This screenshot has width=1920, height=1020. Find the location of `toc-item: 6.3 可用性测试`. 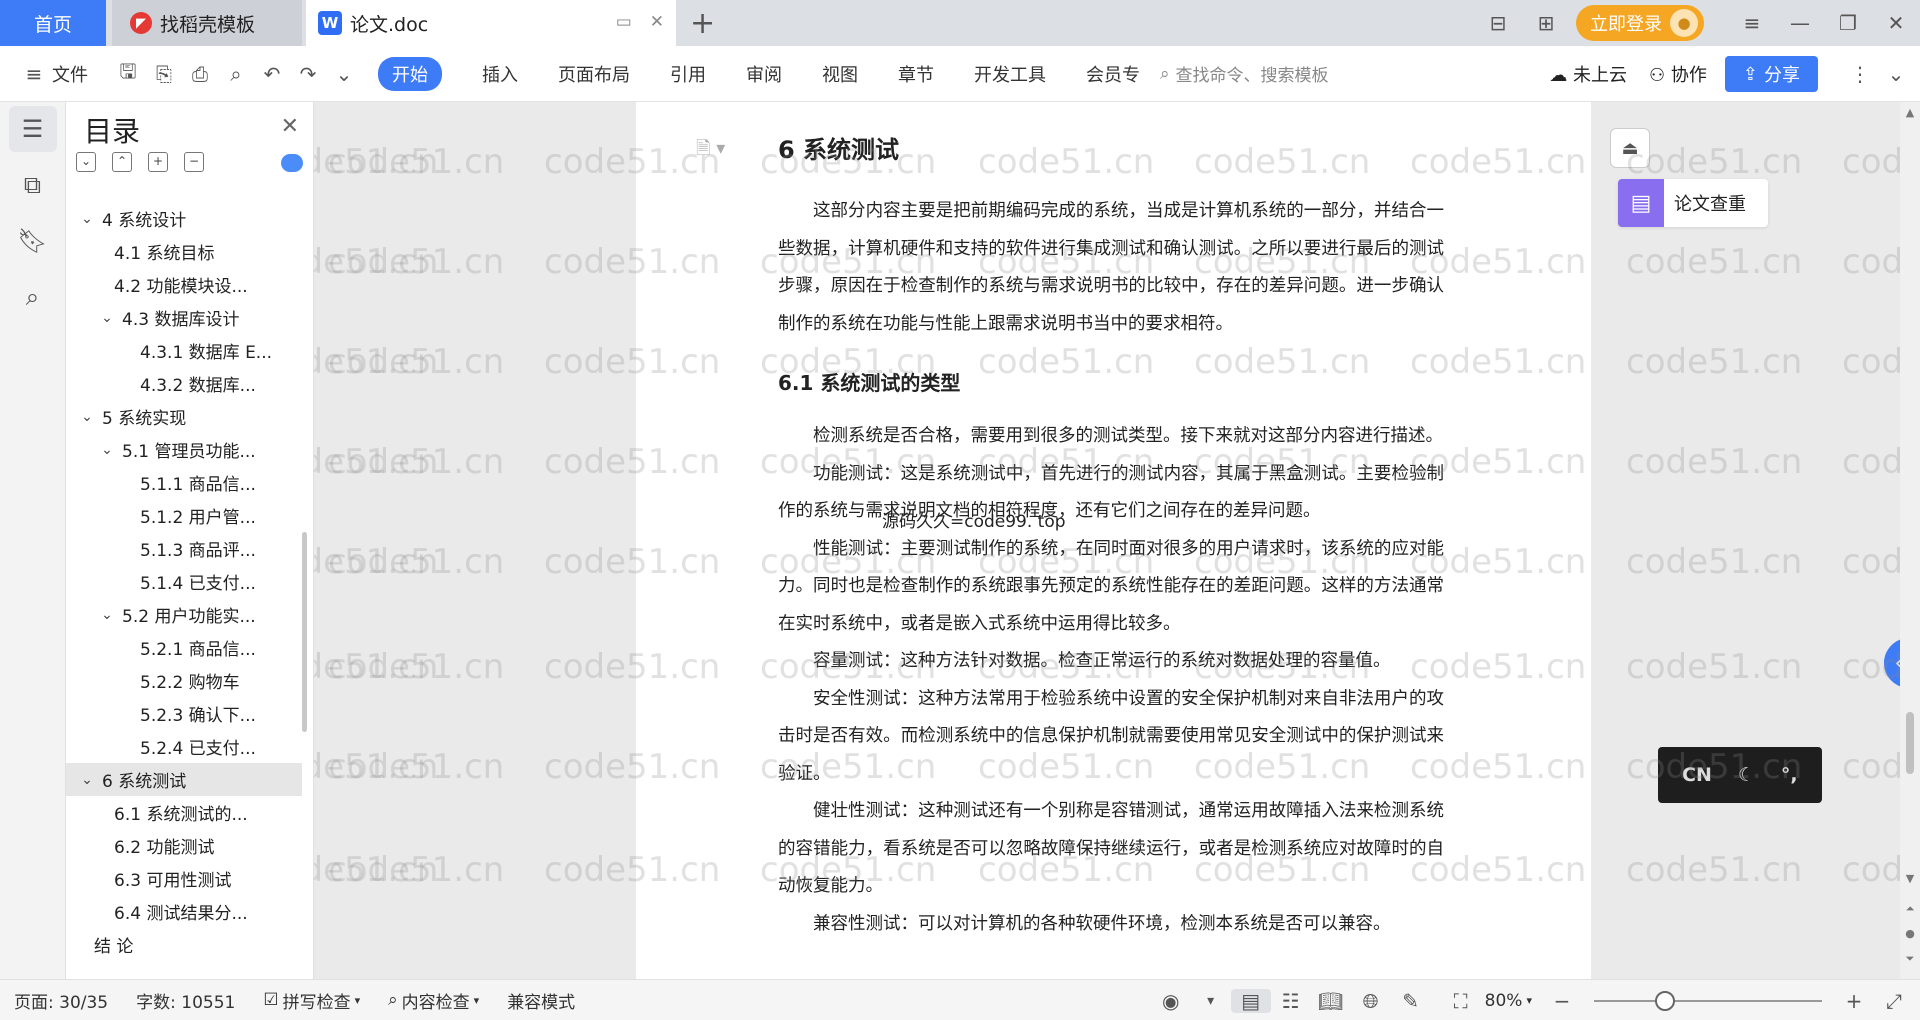

toc-item: 6.3 可用性测试 is located at coordinates (184, 878).